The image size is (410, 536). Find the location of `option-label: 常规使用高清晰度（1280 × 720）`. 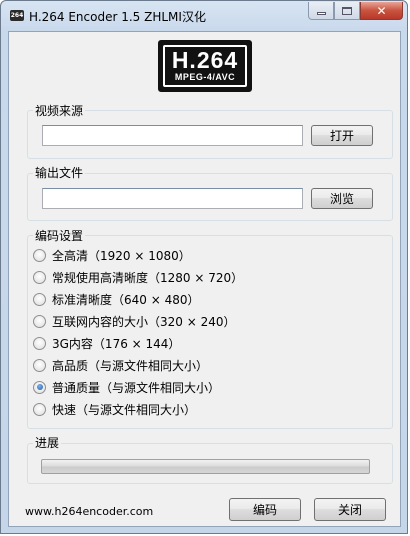

option-label: 常规使用高清晰度（1280 × 720） is located at coordinates (148, 277).